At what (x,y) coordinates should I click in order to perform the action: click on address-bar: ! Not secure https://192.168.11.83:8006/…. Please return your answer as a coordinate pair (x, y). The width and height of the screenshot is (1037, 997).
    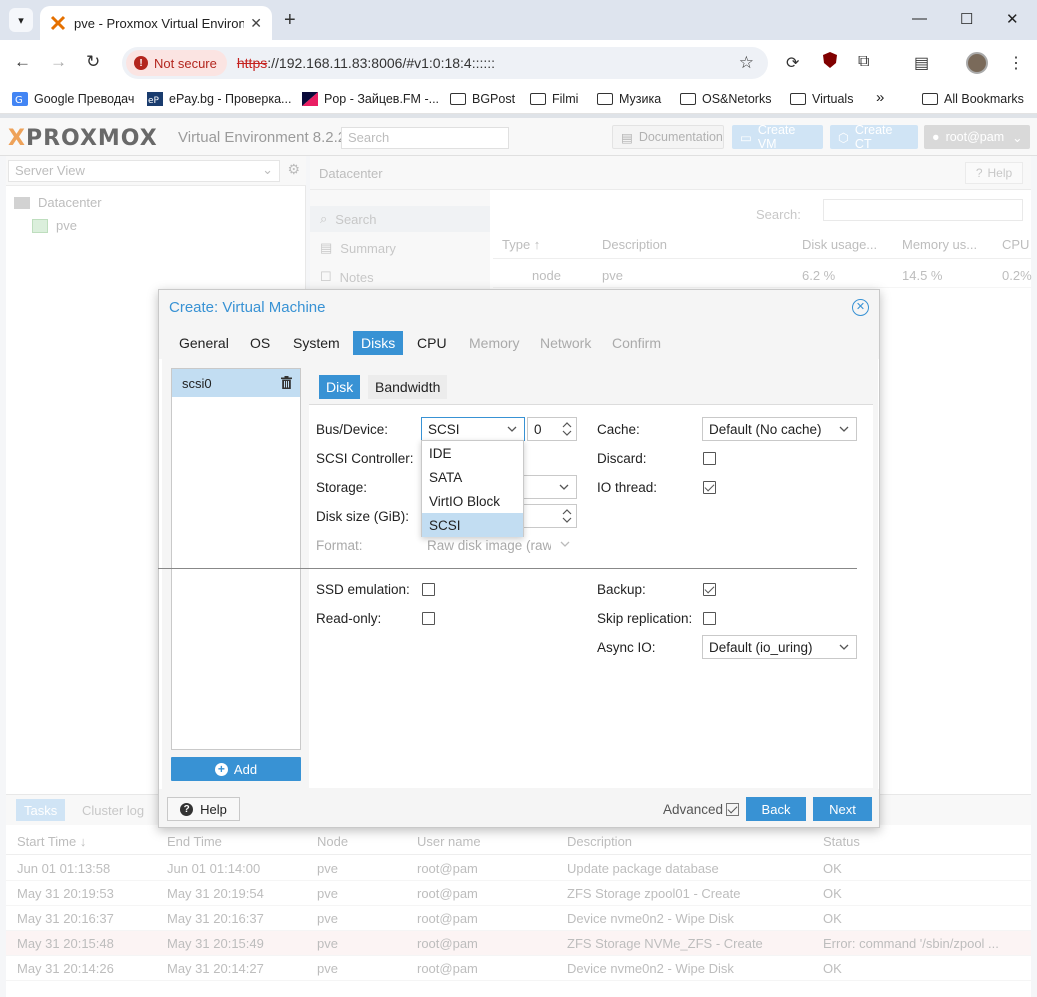
    Looking at the image, I should click on (445, 63).